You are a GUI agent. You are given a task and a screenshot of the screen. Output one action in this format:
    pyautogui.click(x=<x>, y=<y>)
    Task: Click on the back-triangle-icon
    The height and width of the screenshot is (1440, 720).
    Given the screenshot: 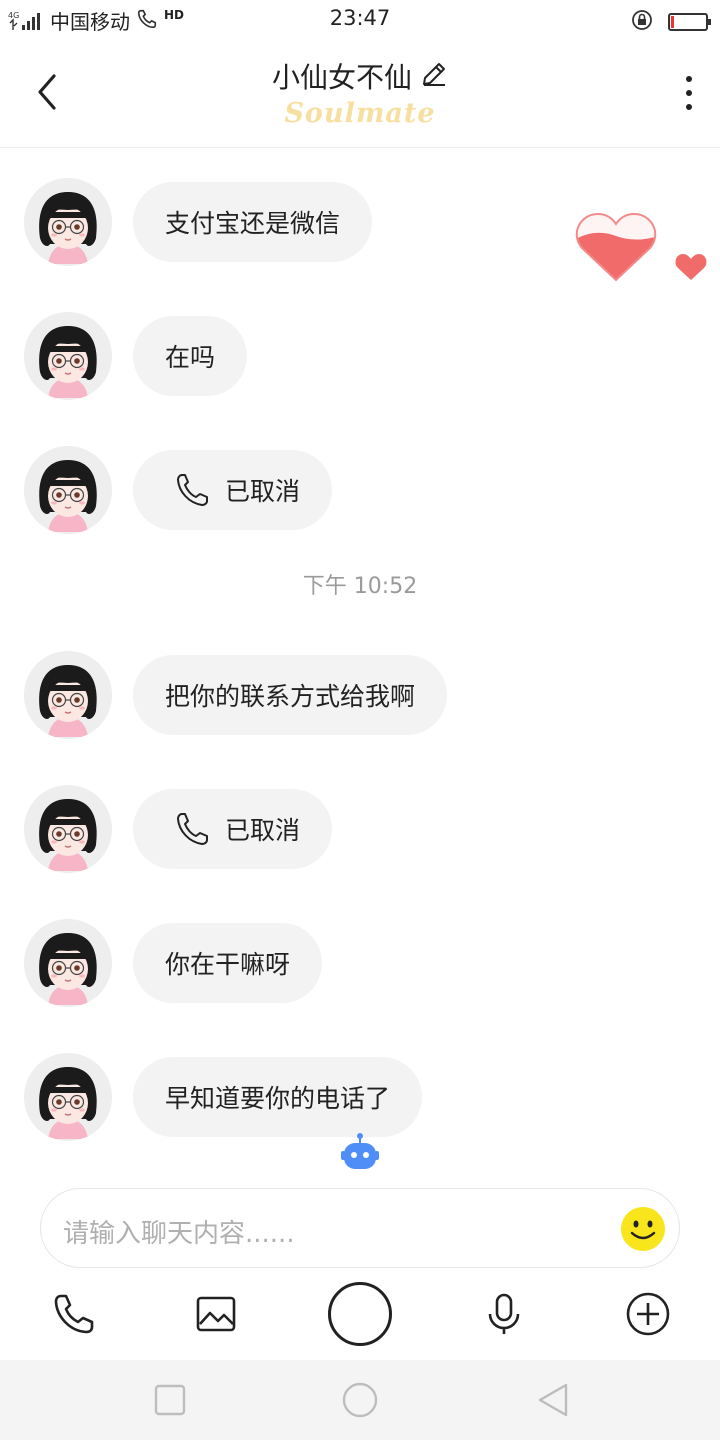 What is the action you would take?
    pyautogui.click(x=552, y=1400)
    